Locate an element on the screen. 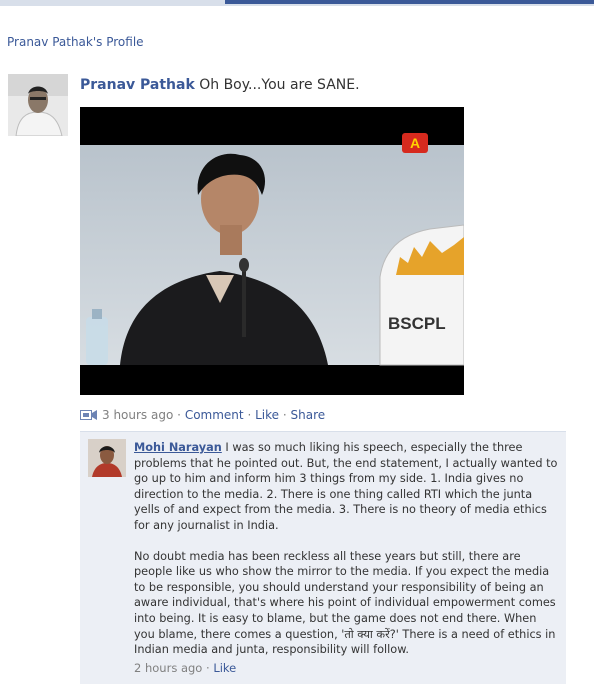 This screenshot has height=684, width=594. post-headline: Pranav Pathak Oh Boy...You are SANE. is located at coordinates (220, 85).